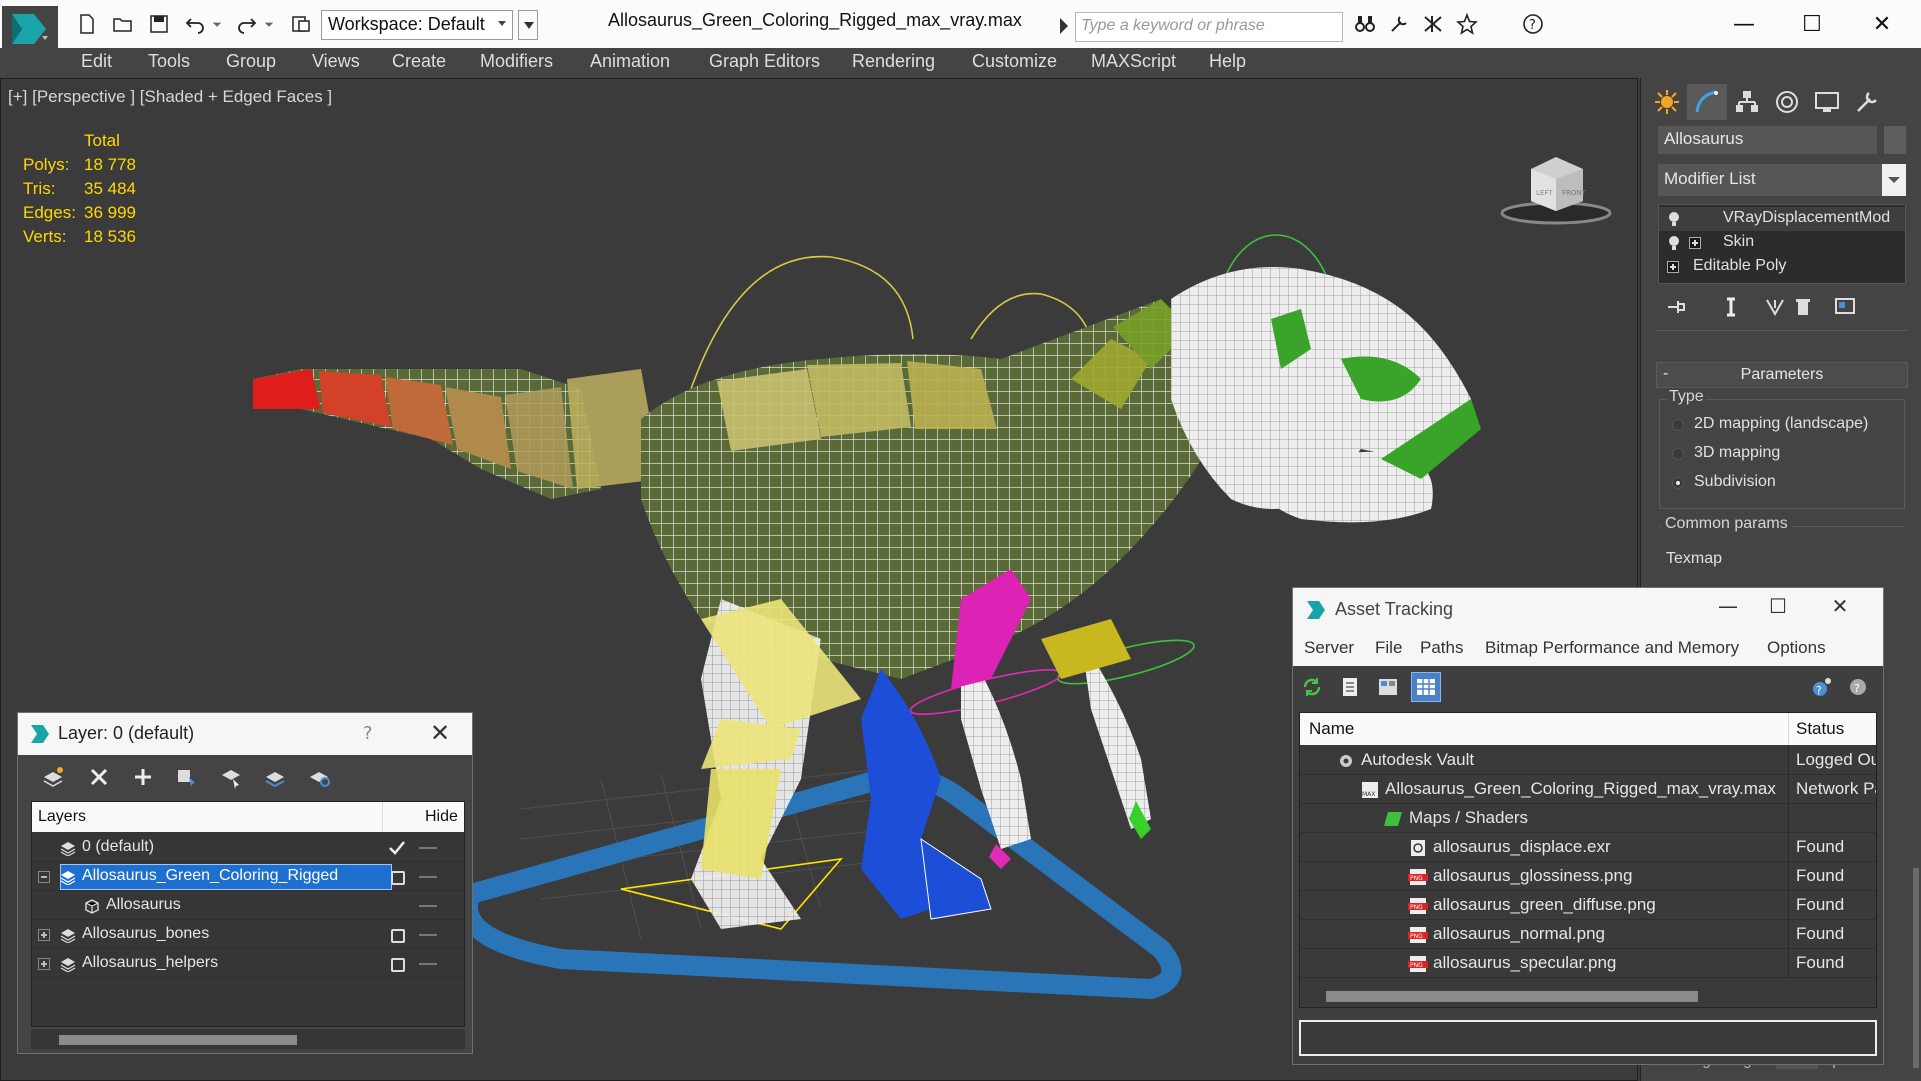  Describe the element at coordinates (397, 848) in the screenshot. I see `current-layer-checkmark-icon` at that location.